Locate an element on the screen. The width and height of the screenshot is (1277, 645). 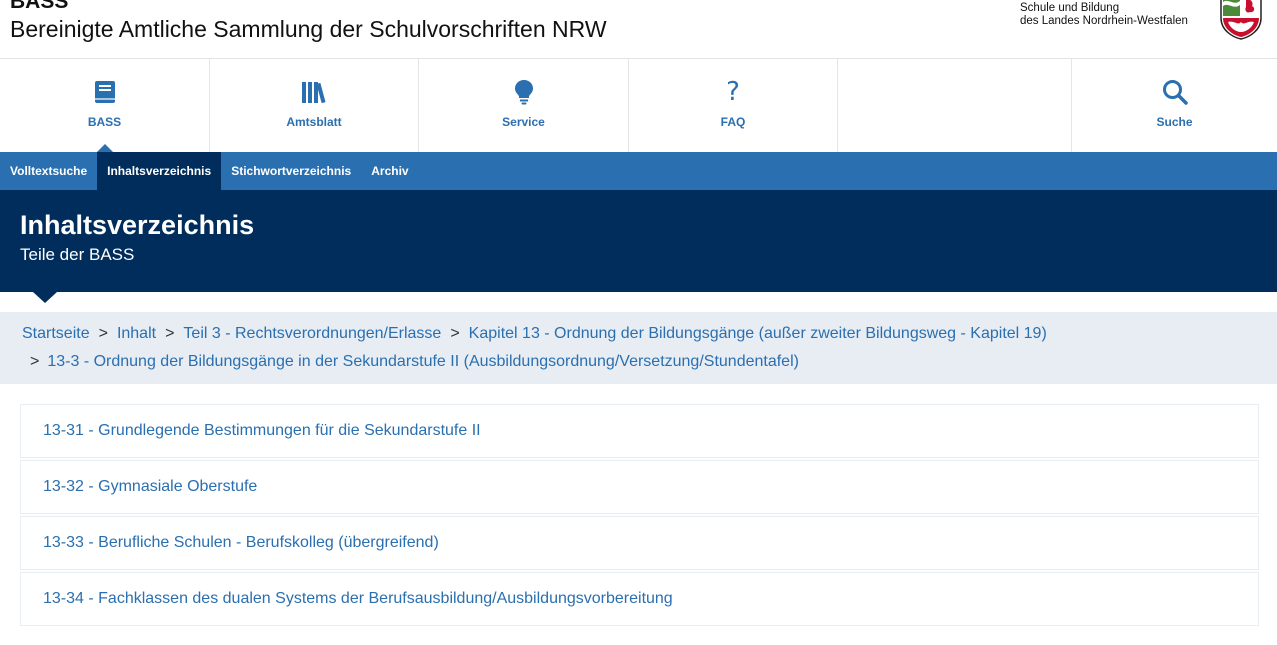
breadcrumb-startseite: Startseite is located at coordinates (56, 333).